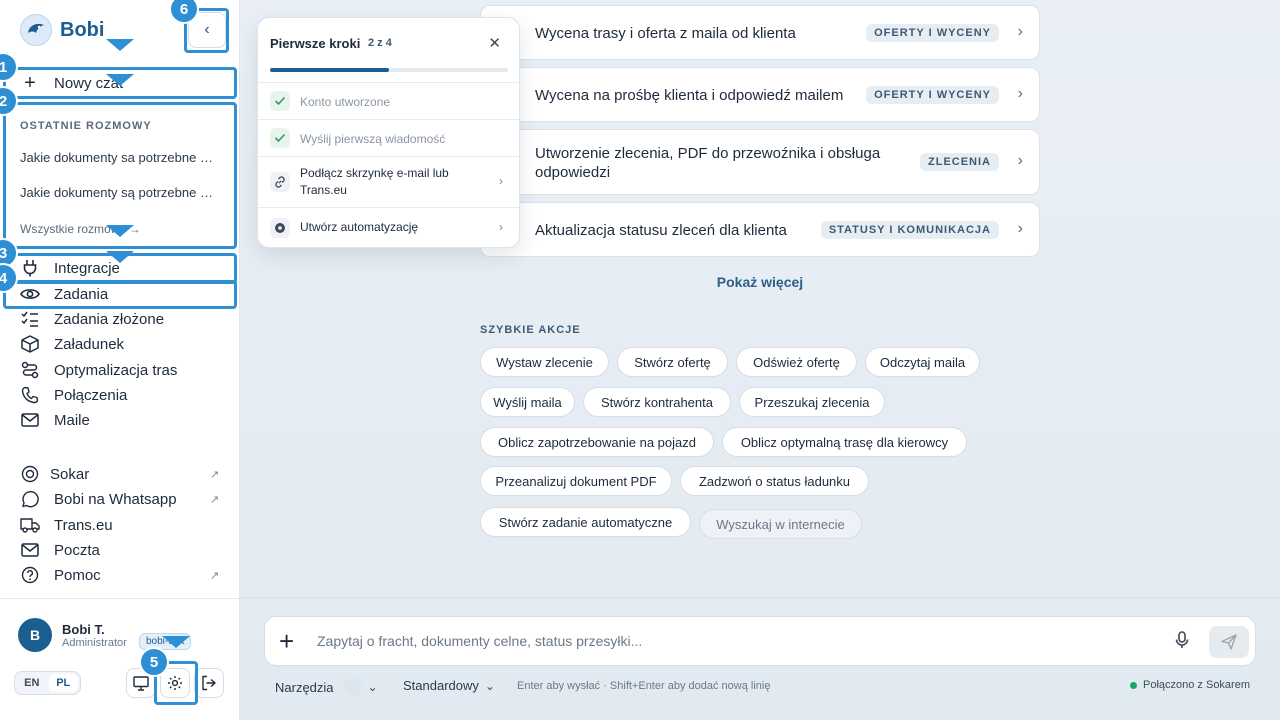 The height and width of the screenshot is (720, 1280). Describe the element at coordinates (154, 662) in the screenshot. I see `tour-step-badge: 5` at that location.